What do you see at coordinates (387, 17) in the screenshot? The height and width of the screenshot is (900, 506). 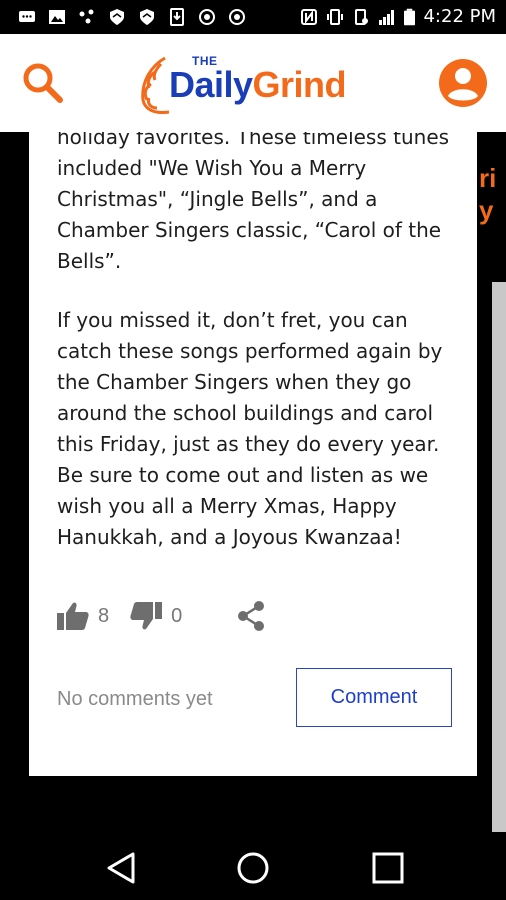 I see `signal-icon` at bounding box center [387, 17].